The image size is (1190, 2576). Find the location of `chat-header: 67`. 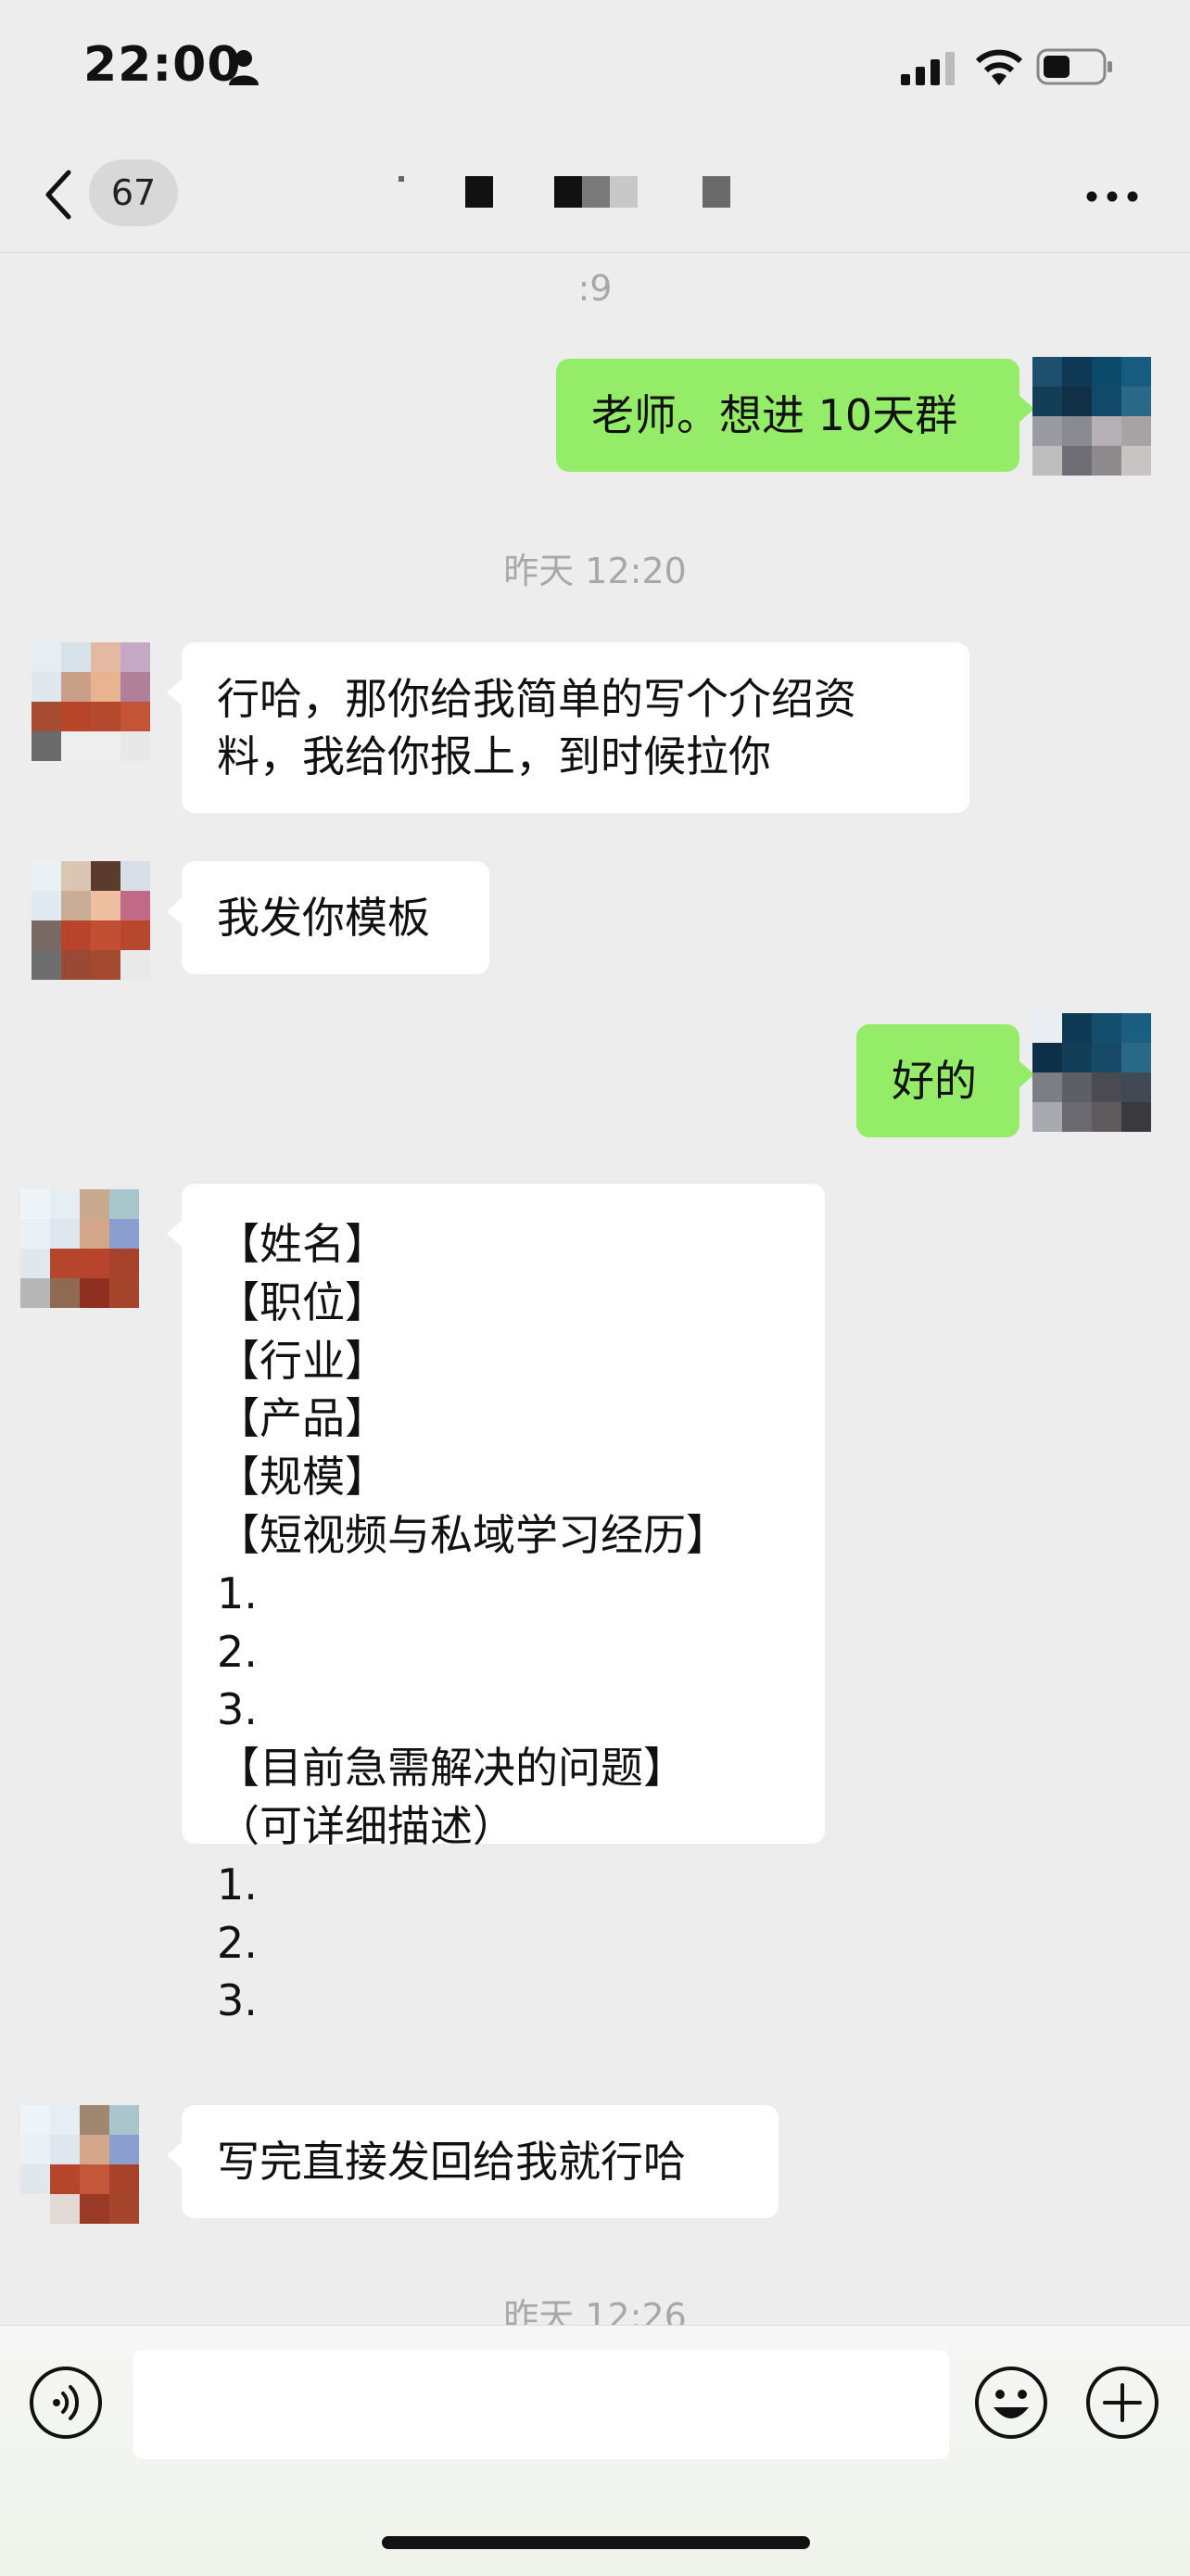

chat-header: 67 is located at coordinates (595, 196).